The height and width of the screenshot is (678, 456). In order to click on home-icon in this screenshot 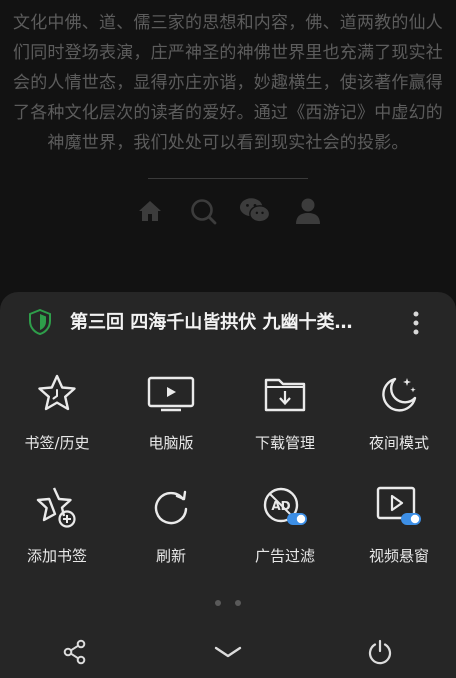, I will do `click(150, 211)`.